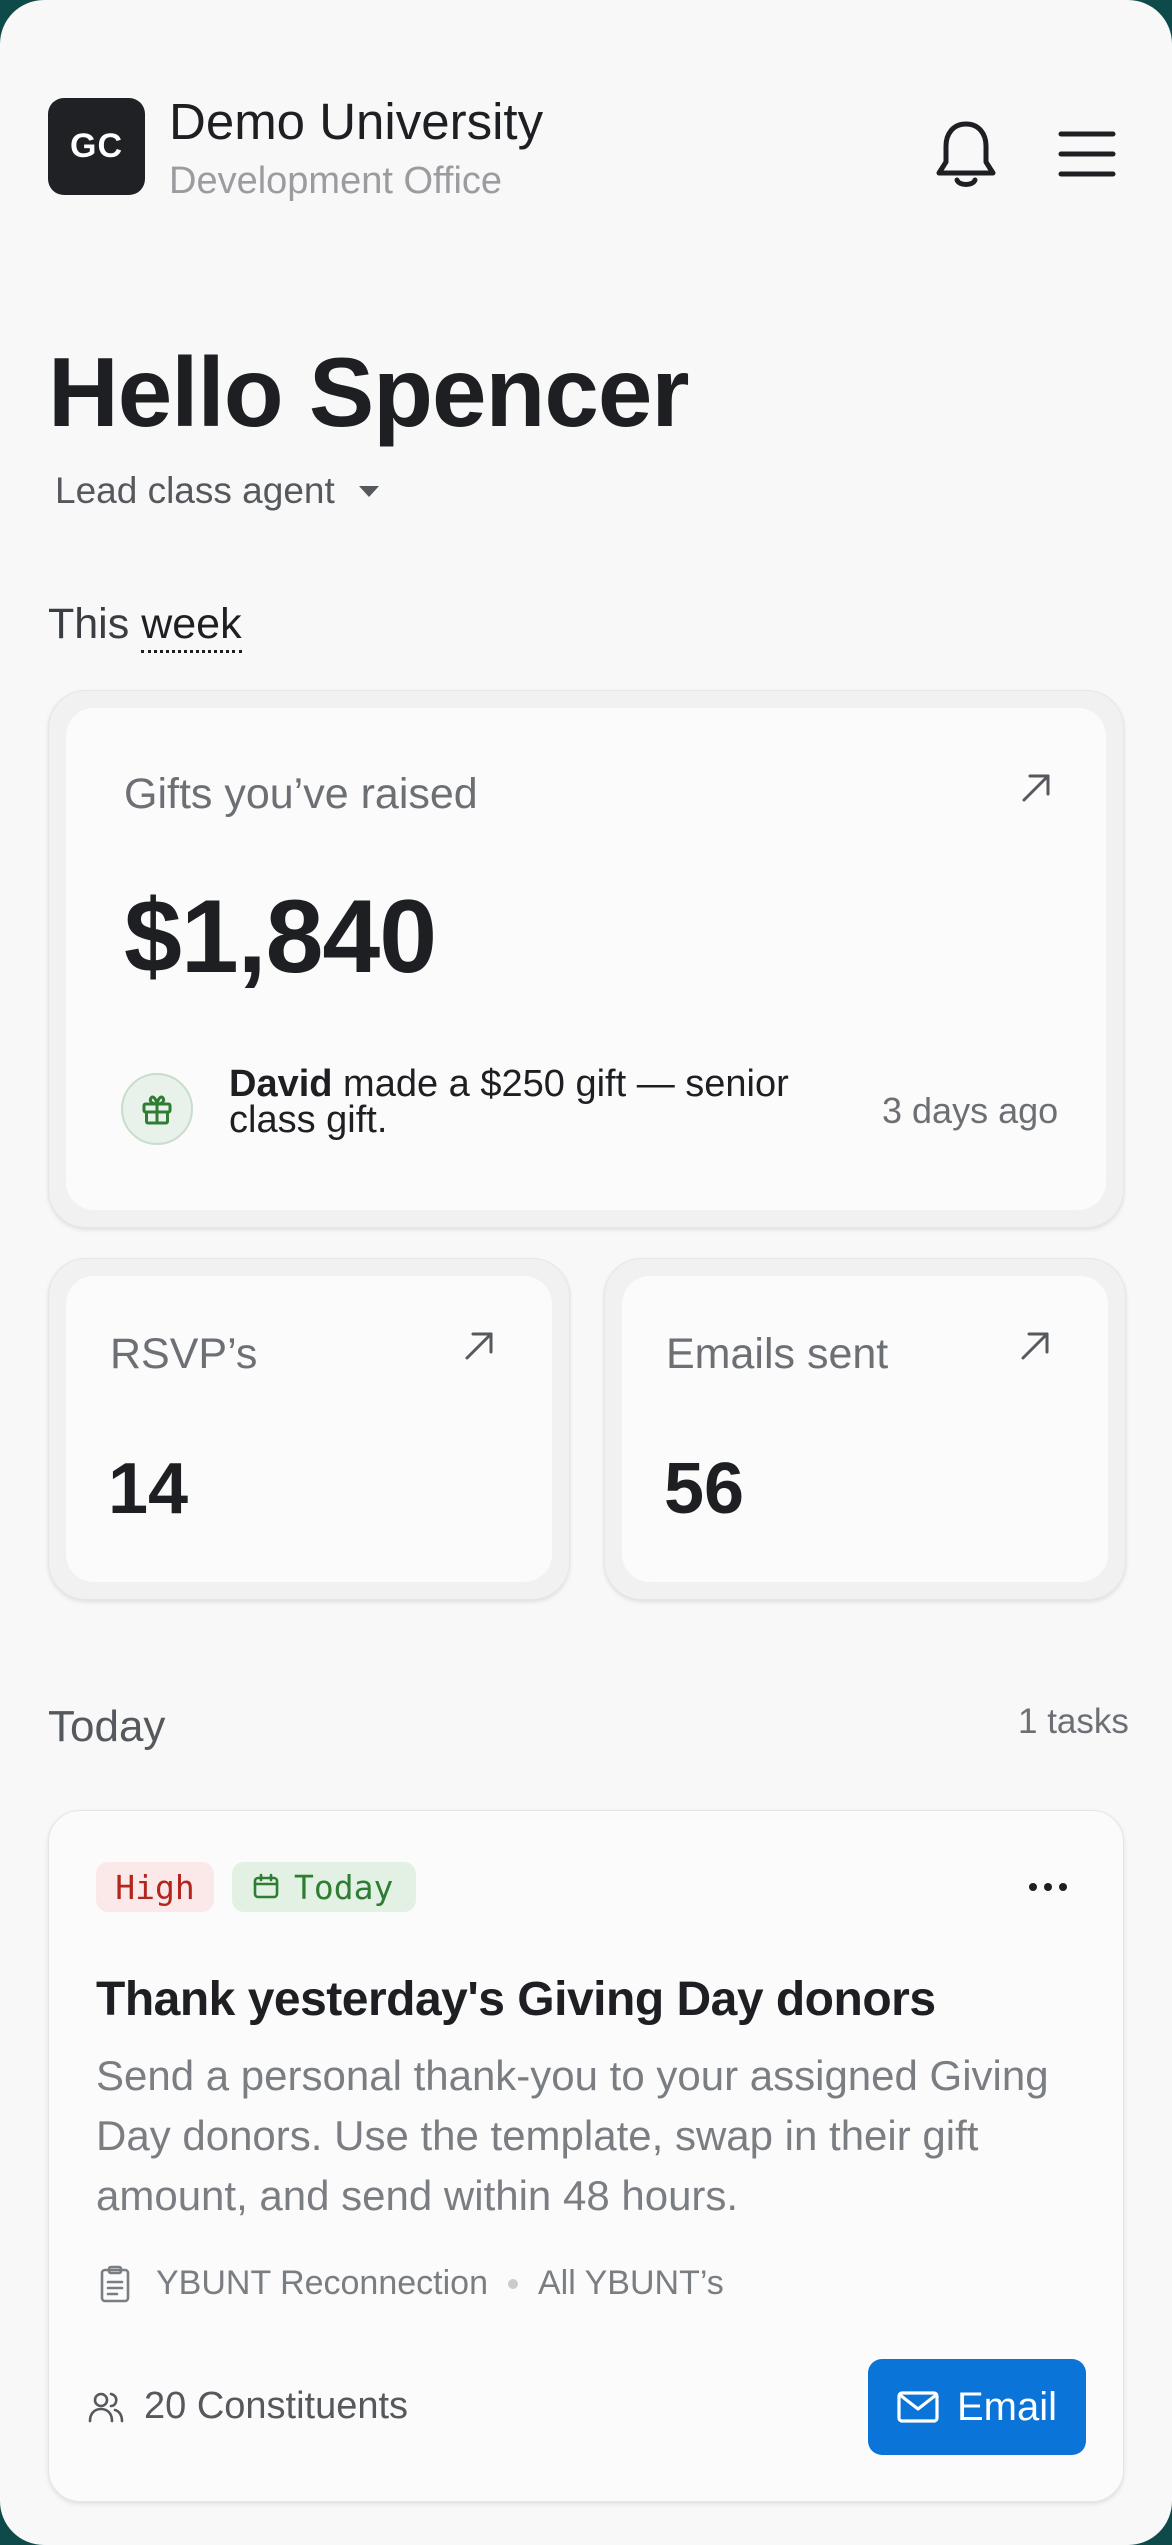 Image resolution: width=1172 pixels, height=2545 pixels. Describe the element at coordinates (309, 1429) in the screenshot. I see `rsvp-card-inner` at that location.